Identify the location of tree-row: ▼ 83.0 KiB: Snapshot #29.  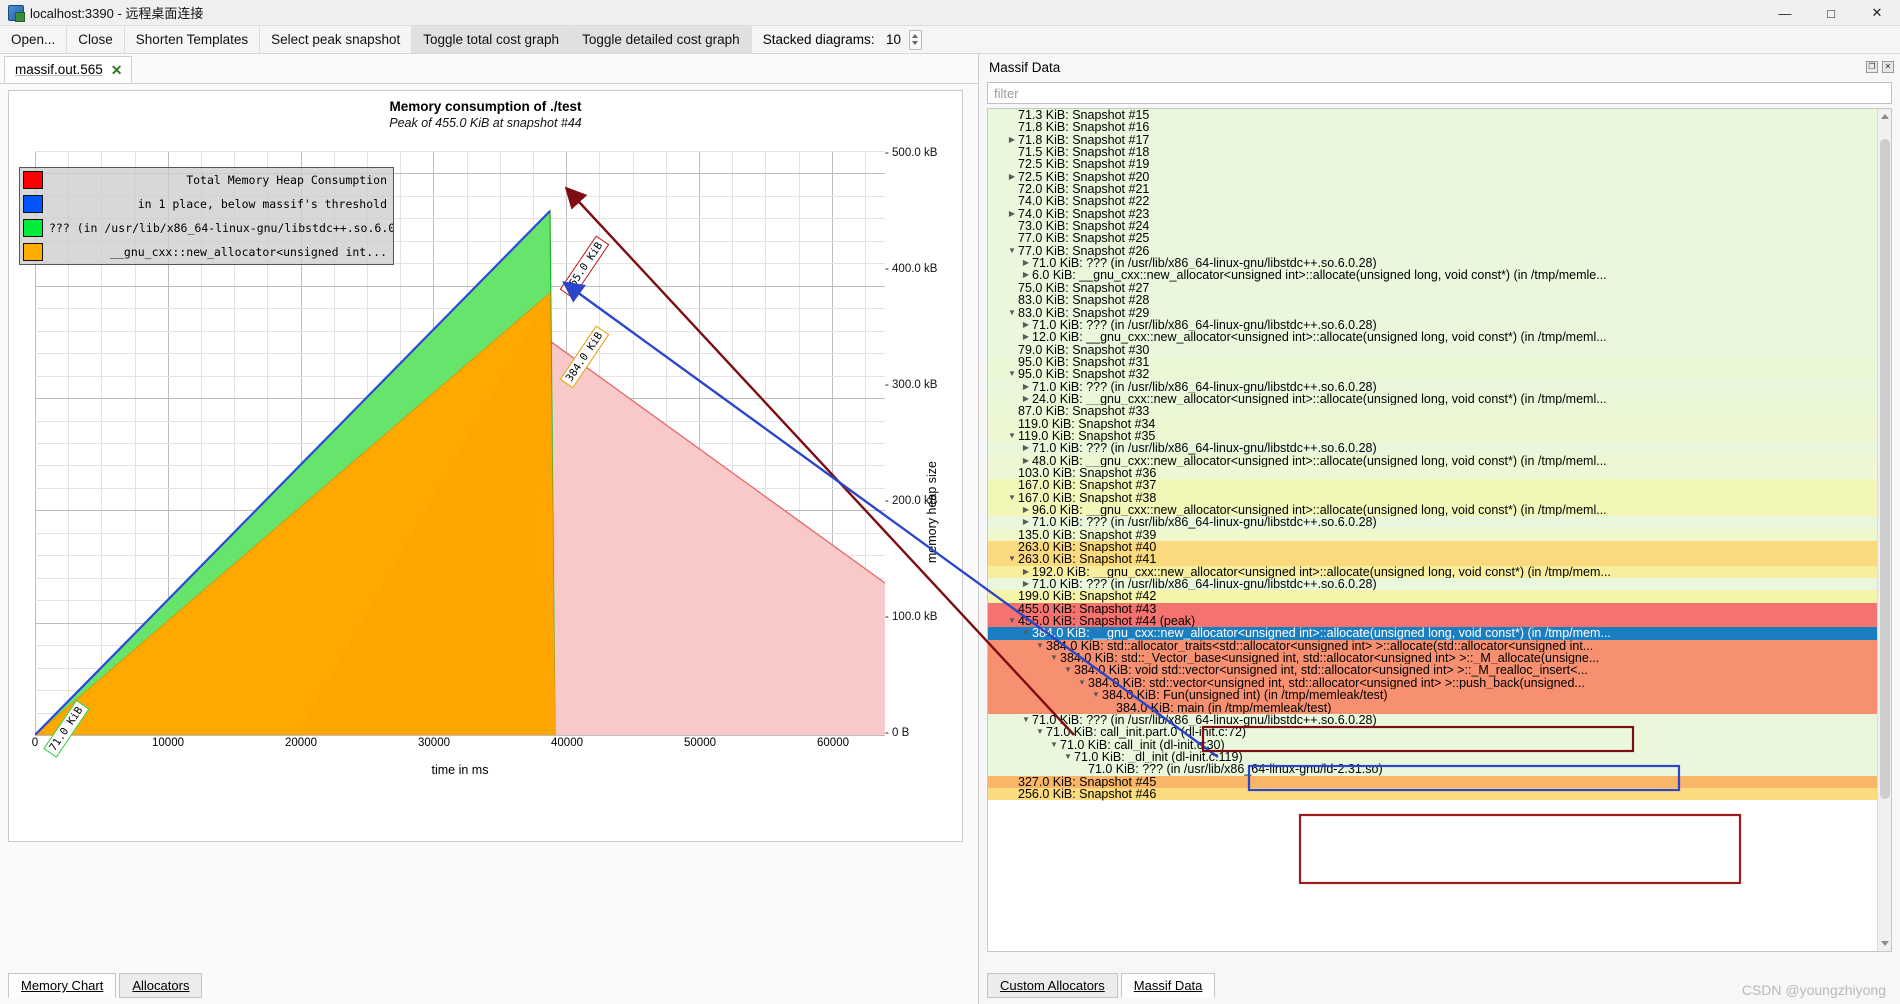
(1432, 312).